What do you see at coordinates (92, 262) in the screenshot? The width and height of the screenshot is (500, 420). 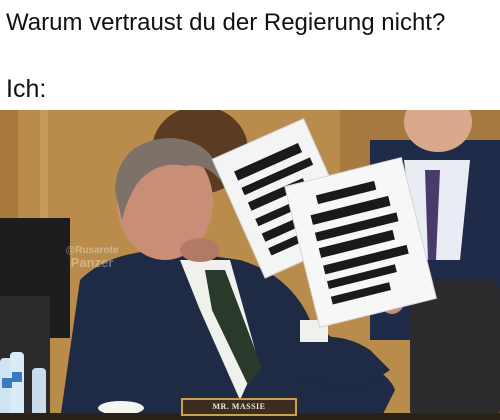 I see `watermark-name: Panzer` at bounding box center [92, 262].